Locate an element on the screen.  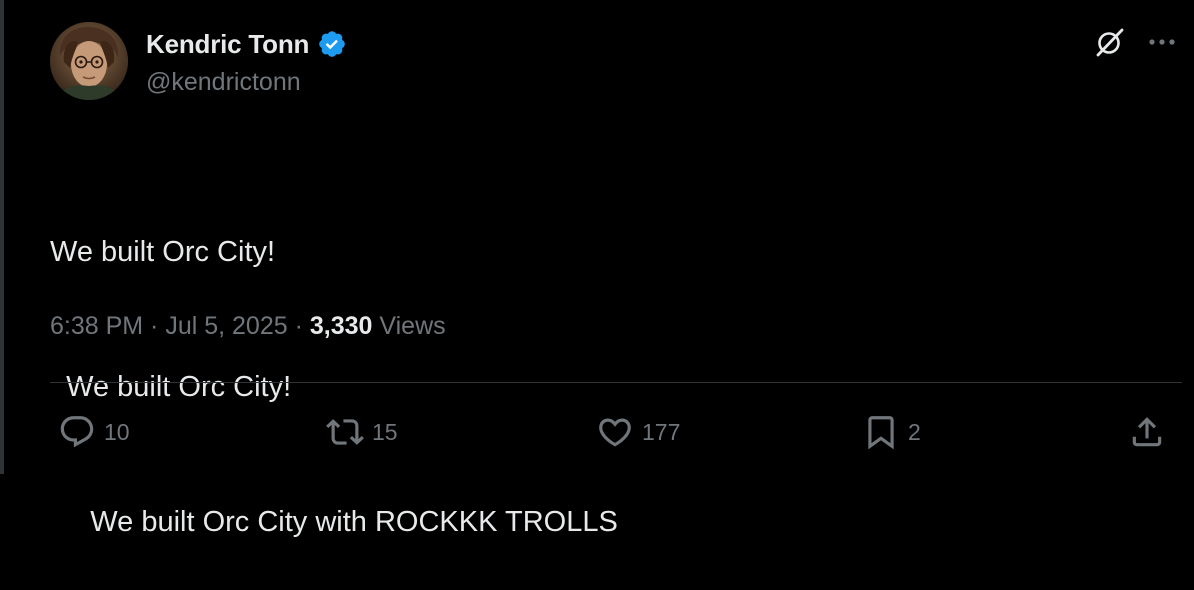
reply-icon is located at coordinates (77, 432).